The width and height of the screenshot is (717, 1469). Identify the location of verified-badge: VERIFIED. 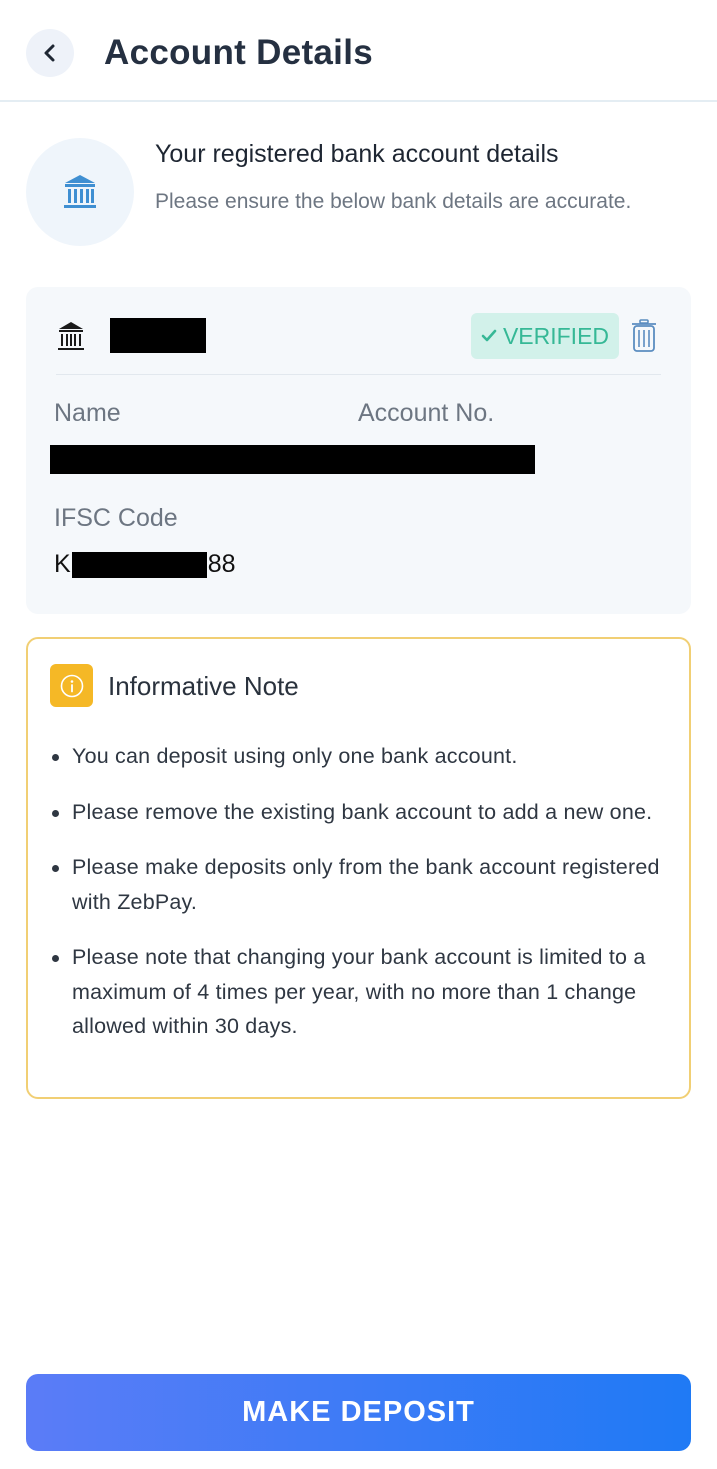
(545, 336).